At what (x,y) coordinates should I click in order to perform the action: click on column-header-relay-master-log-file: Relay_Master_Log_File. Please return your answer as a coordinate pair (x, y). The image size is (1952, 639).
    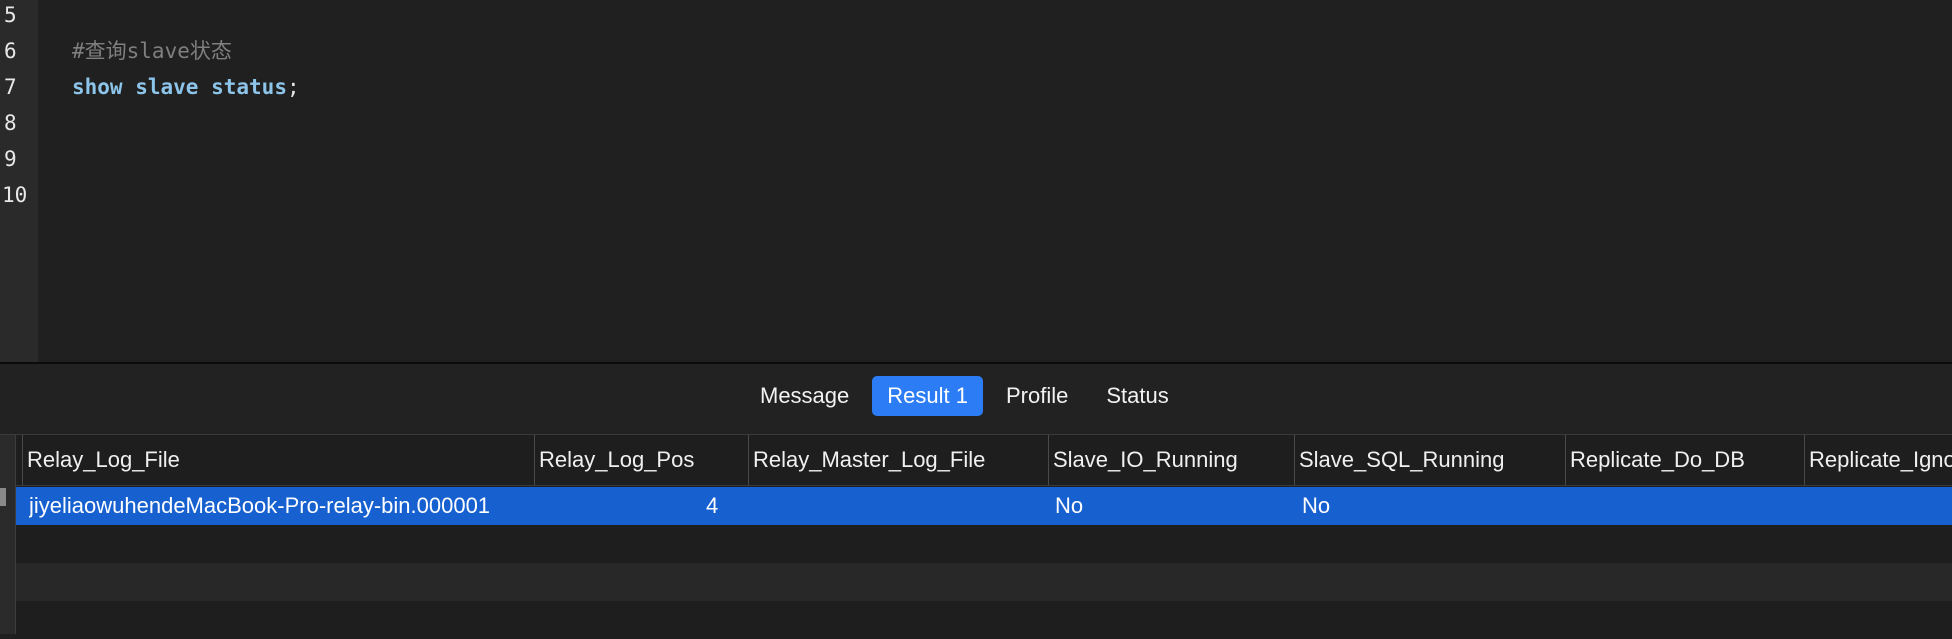
    Looking at the image, I should click on (898, 460).